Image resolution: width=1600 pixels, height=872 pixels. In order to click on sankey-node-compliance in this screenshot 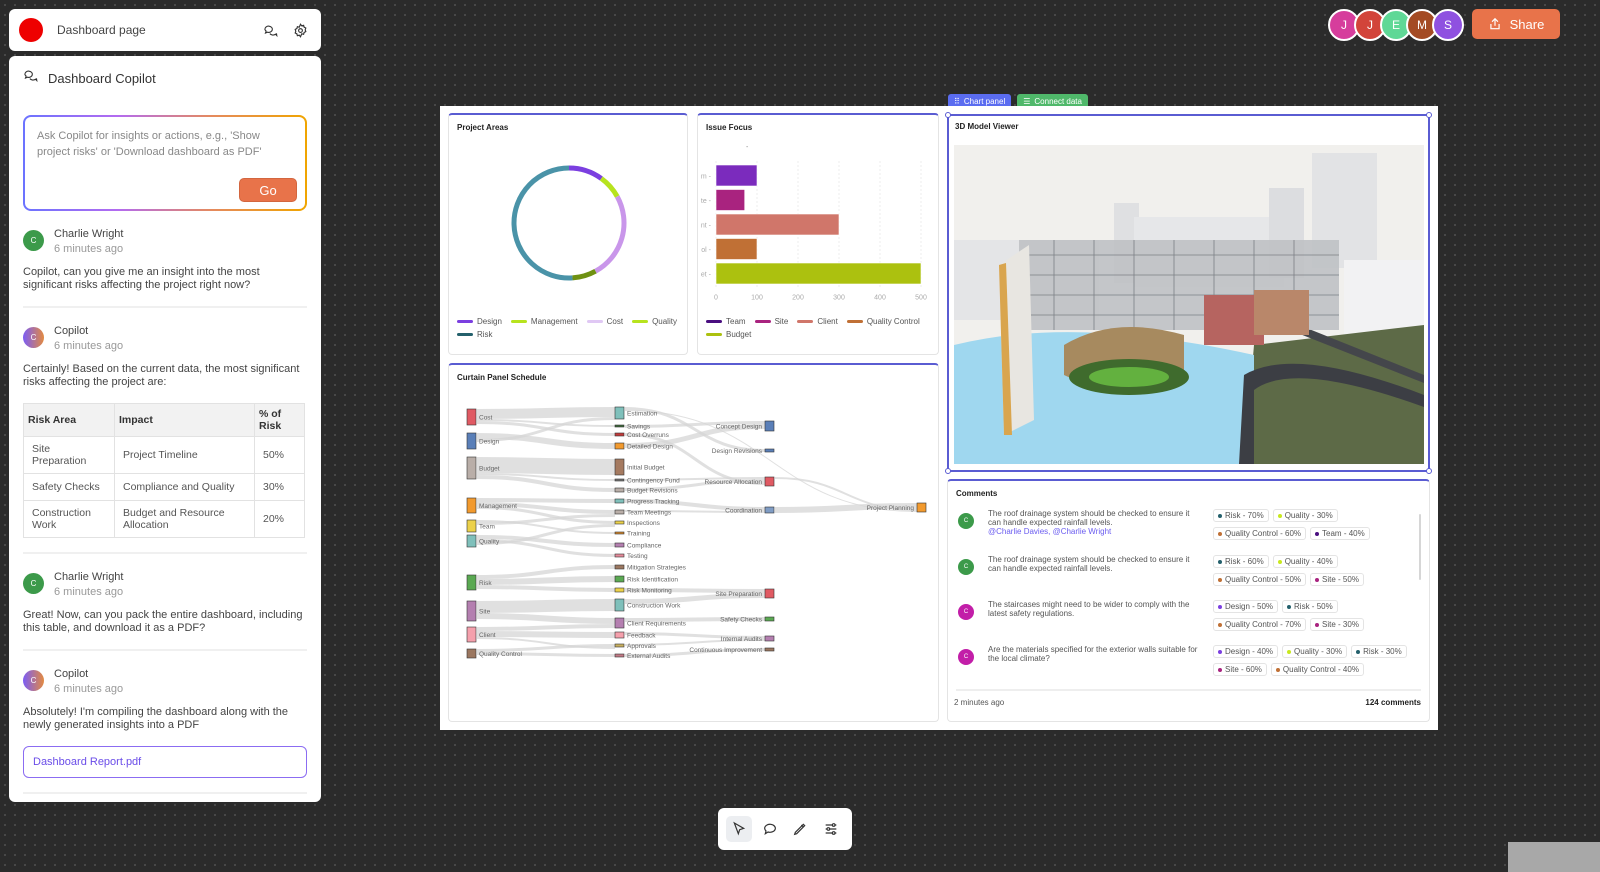, I will do `click(619, 545)`.